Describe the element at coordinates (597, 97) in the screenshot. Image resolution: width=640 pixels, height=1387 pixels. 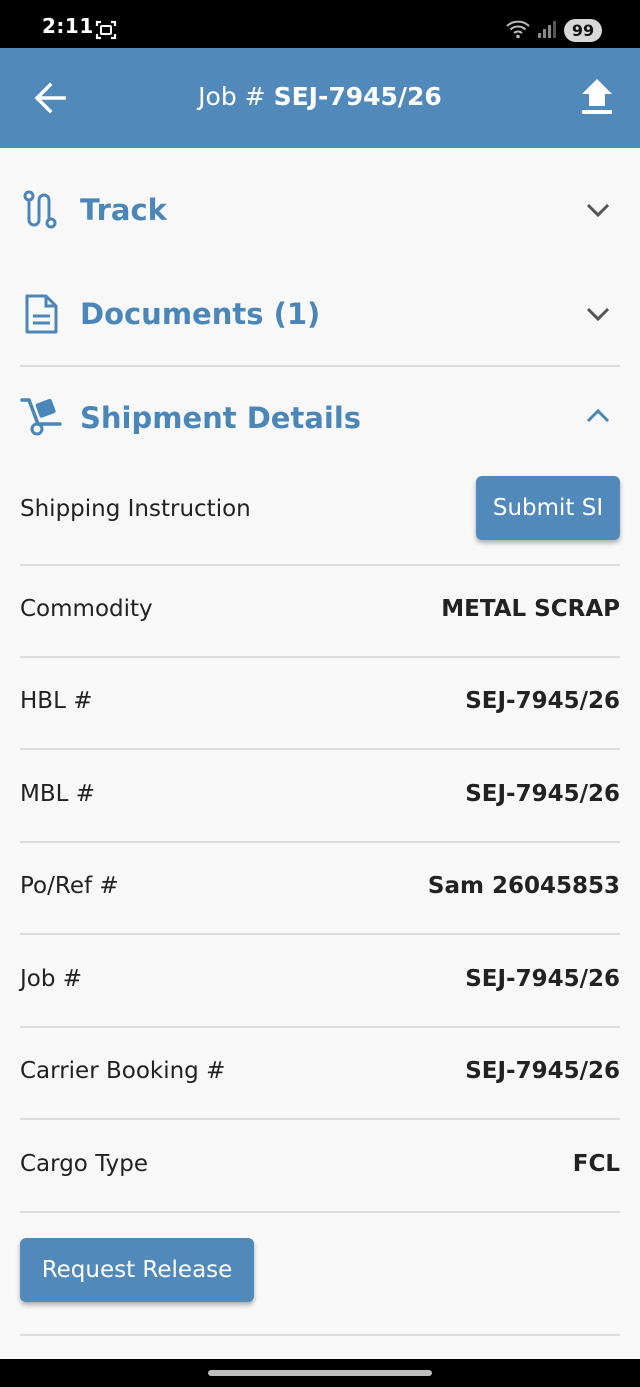
I see `upload-icon` at that location.